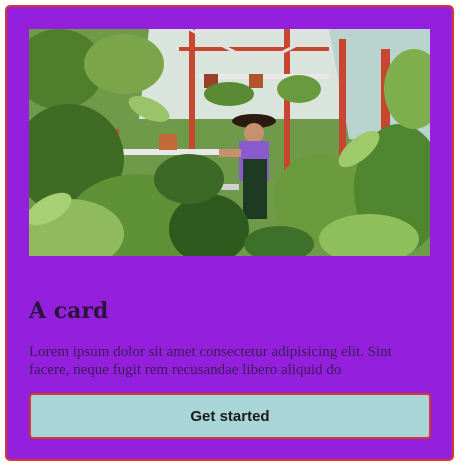 The width and height of the screenshot is (470, 468). What do you see at coordinates (69, 311) in the screenshot?
I see `card-title: A card` at bounding box center [69, 311].